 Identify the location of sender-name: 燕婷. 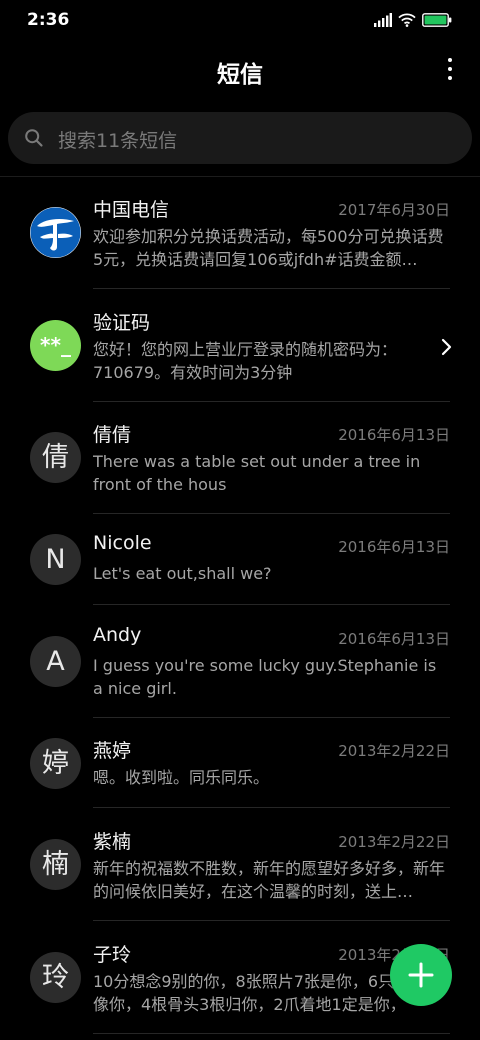
(112, 751).